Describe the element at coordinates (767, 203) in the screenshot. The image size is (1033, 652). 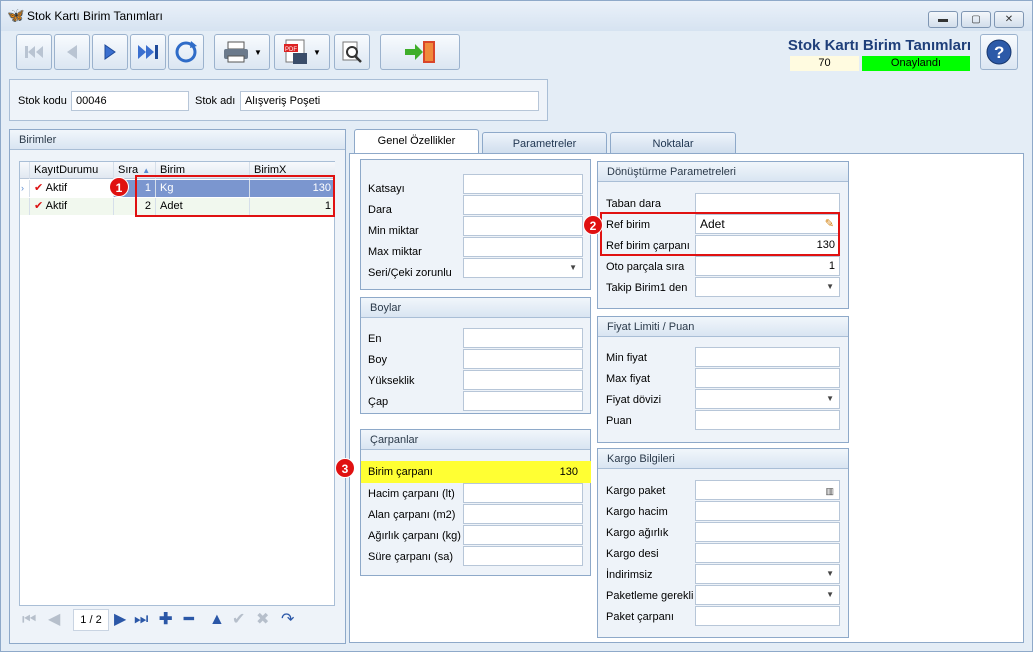
I see `taban-dara-field` at that location.